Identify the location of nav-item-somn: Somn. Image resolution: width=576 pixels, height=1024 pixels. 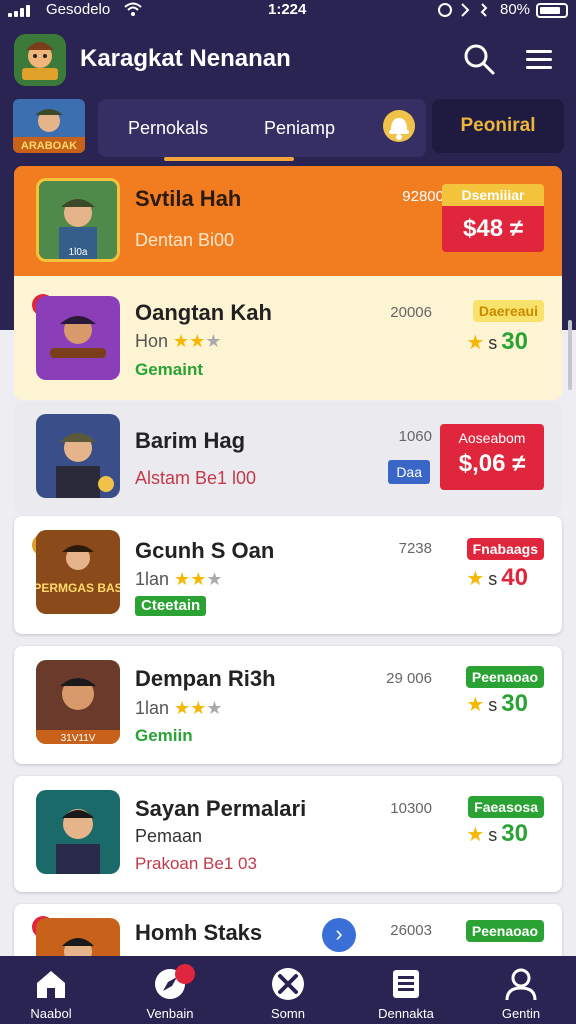
(288, 990).